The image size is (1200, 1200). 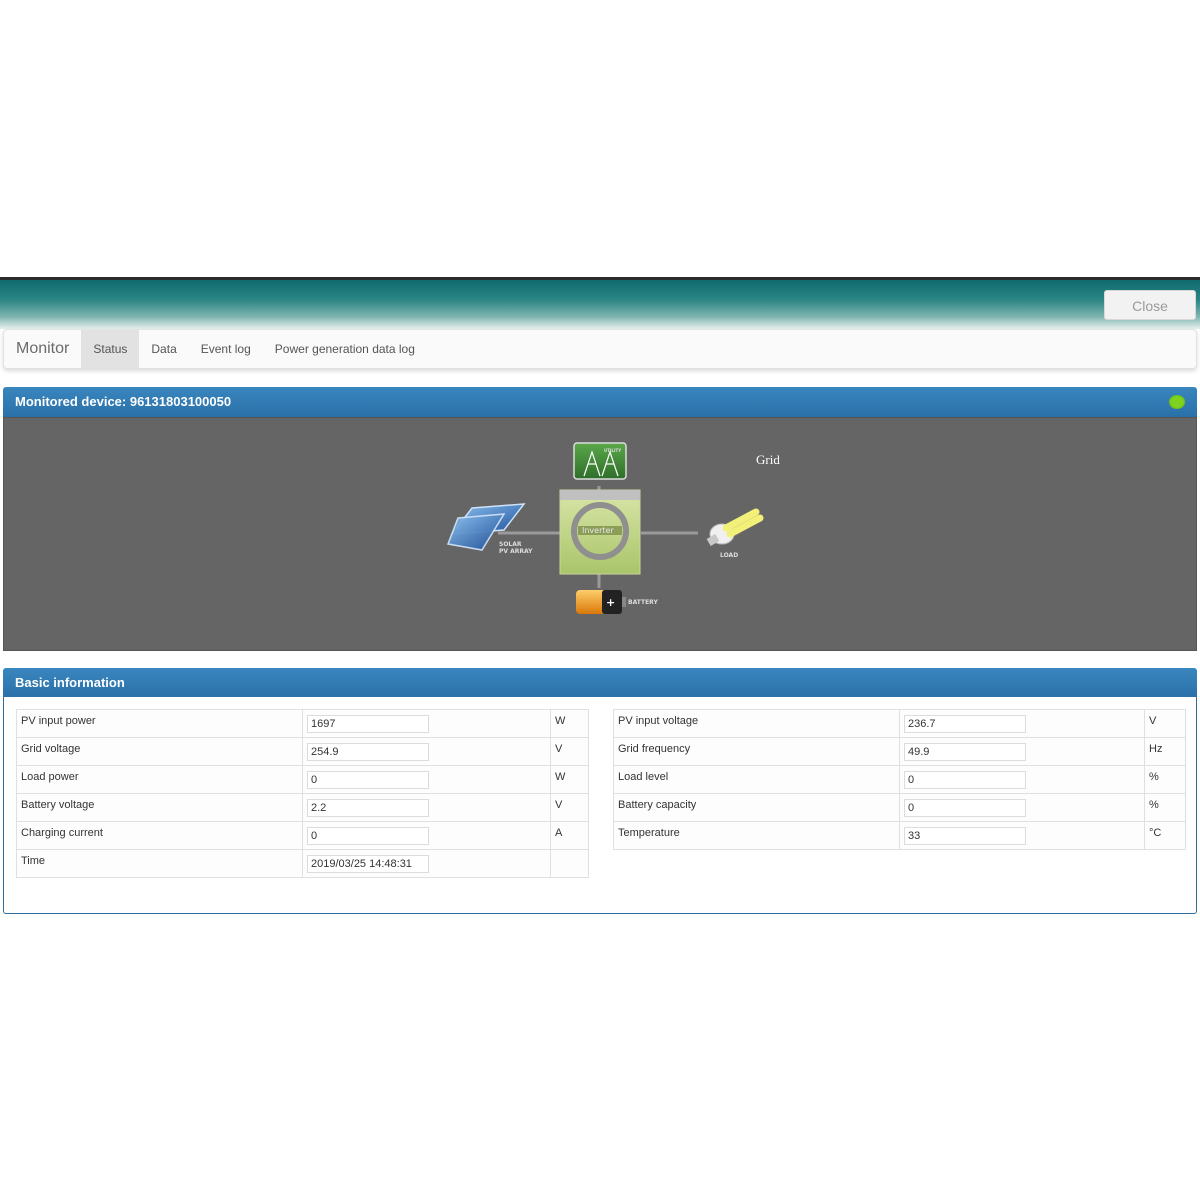 I want to click on device-panel-header: Monitored device: 96131803100050, so click(x=600, y=402).